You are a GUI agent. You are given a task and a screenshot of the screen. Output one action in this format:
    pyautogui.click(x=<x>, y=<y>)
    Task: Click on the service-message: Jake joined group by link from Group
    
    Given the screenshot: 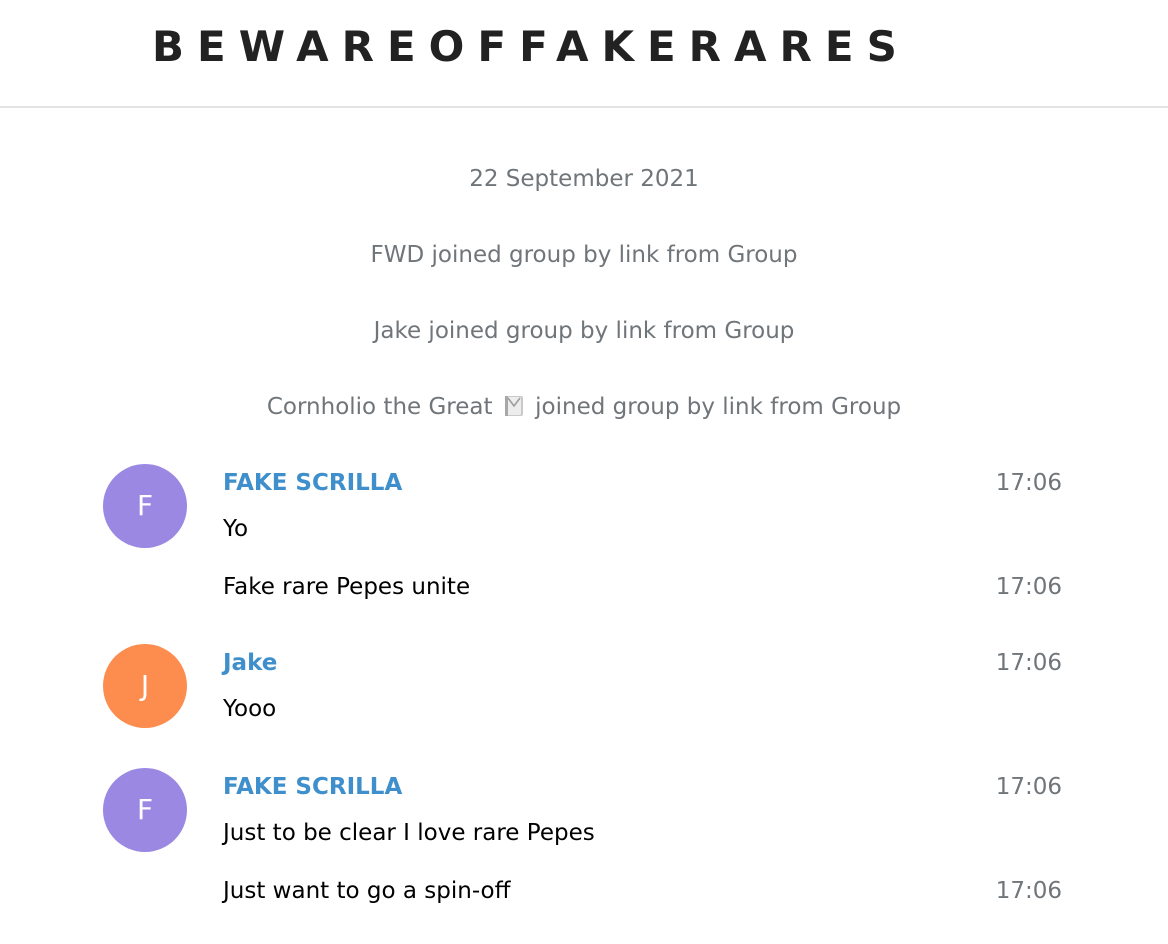 What is the action you would take?
    pyautogui.click(x=584, y=331)
    